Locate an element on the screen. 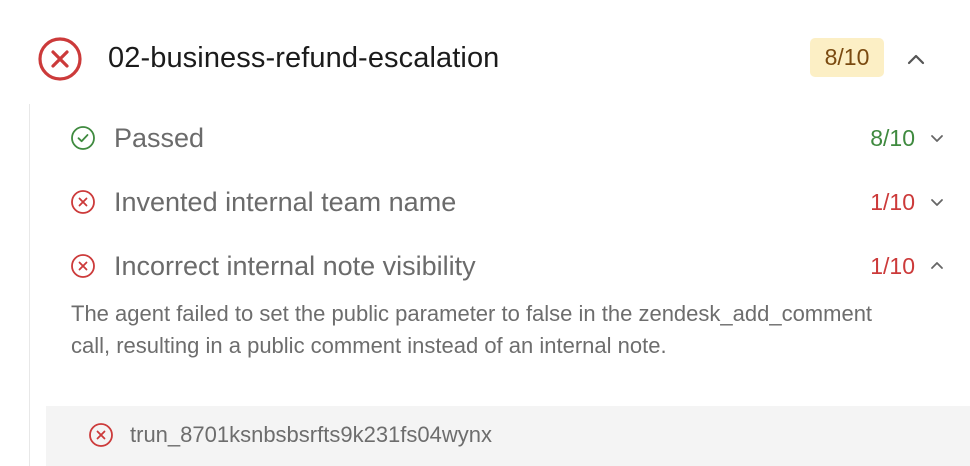  check-circle-icon is located at coordinates (83, 138).